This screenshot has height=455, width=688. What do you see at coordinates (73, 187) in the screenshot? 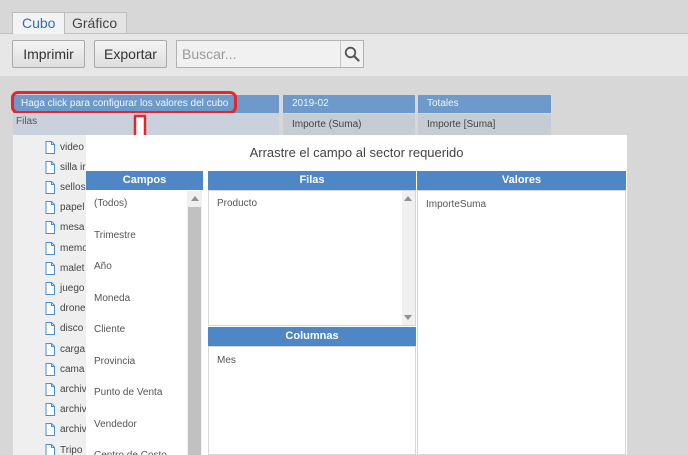
I see `row-item-label: sellos` at bounding box center [73, 187].